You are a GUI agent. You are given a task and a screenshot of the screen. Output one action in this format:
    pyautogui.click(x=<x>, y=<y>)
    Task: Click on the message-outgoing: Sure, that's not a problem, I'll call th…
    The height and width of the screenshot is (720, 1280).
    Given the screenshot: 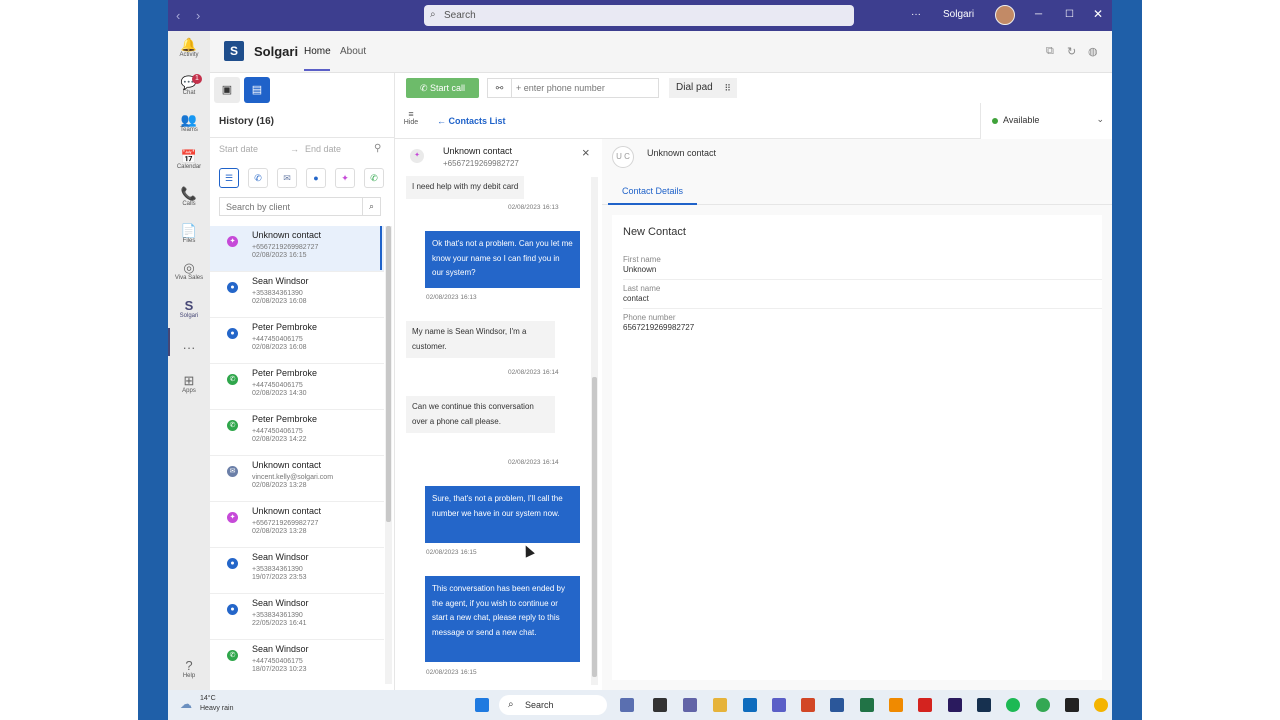 What is the action you would take?
    pyautogui.click(x=502, y=514)
    